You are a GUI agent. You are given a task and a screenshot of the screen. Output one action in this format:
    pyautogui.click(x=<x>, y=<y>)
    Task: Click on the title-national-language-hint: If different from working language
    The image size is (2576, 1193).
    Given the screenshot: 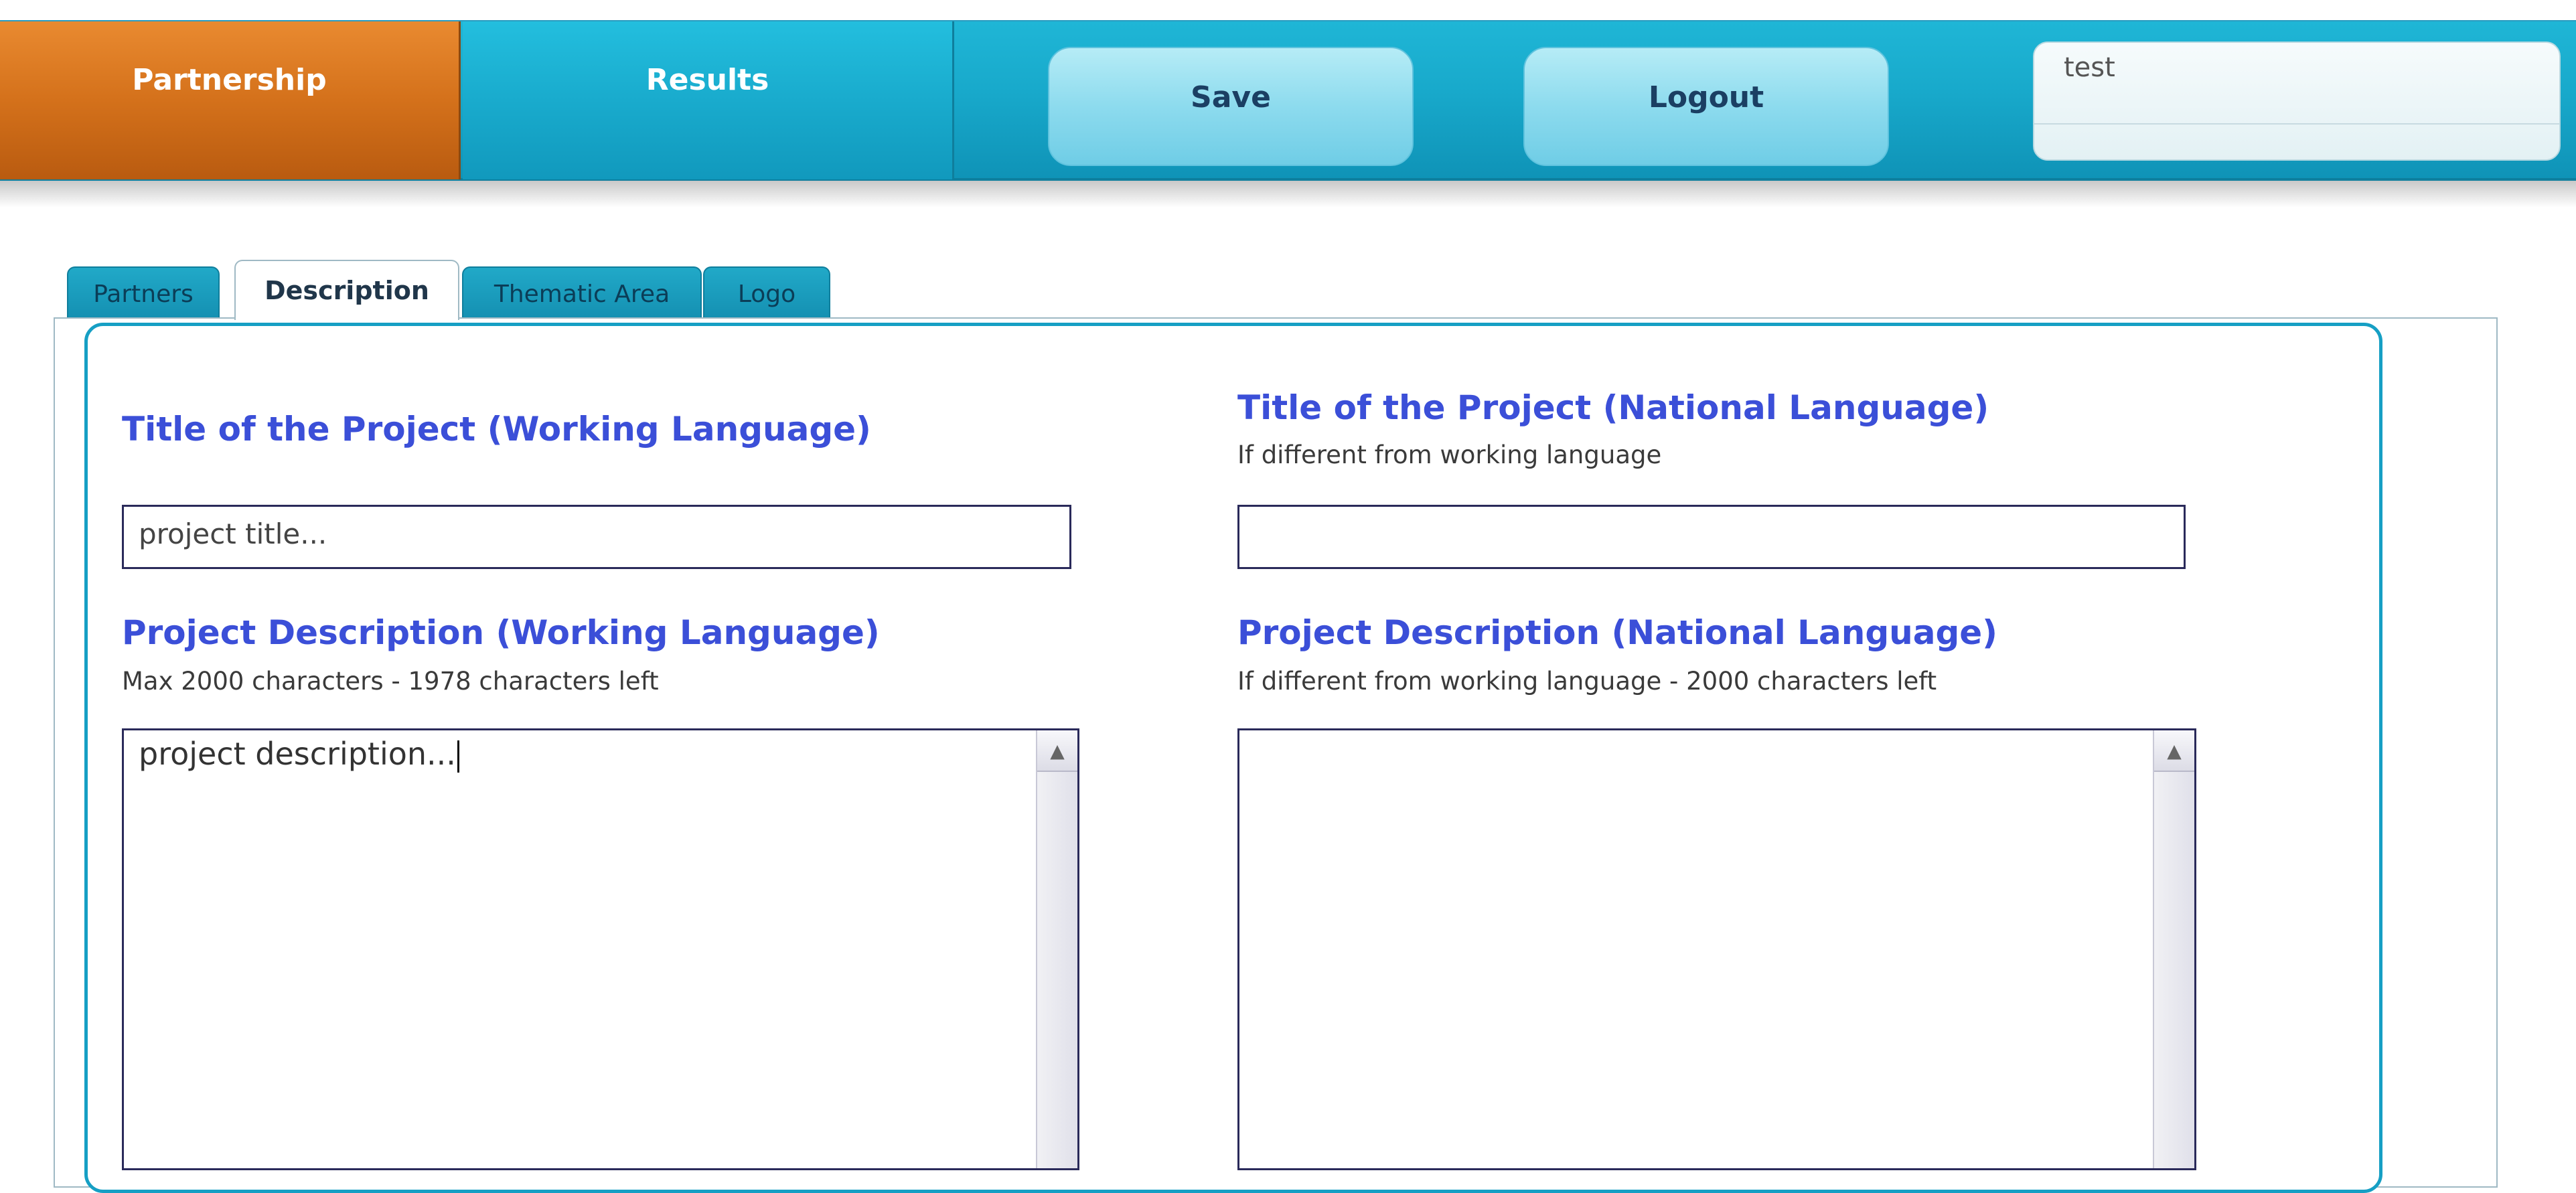 What is the action you would take?
    pyautogui.click(x=1449, y=455)
    